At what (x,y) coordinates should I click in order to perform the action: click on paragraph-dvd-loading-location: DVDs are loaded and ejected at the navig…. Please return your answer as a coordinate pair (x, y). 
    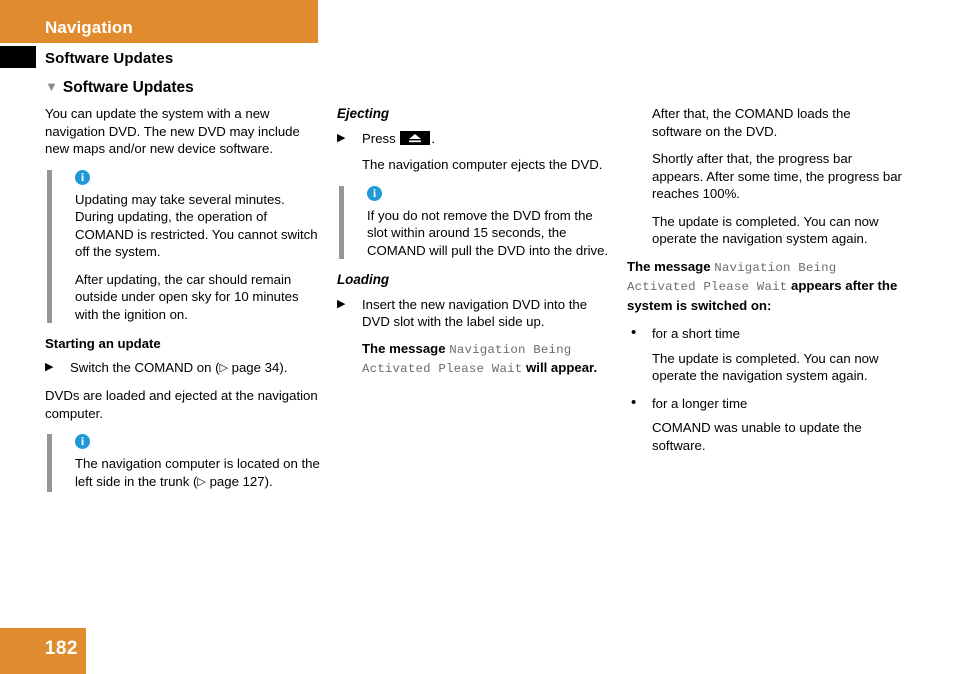
    Looking at the image, I should click on (181, 404).